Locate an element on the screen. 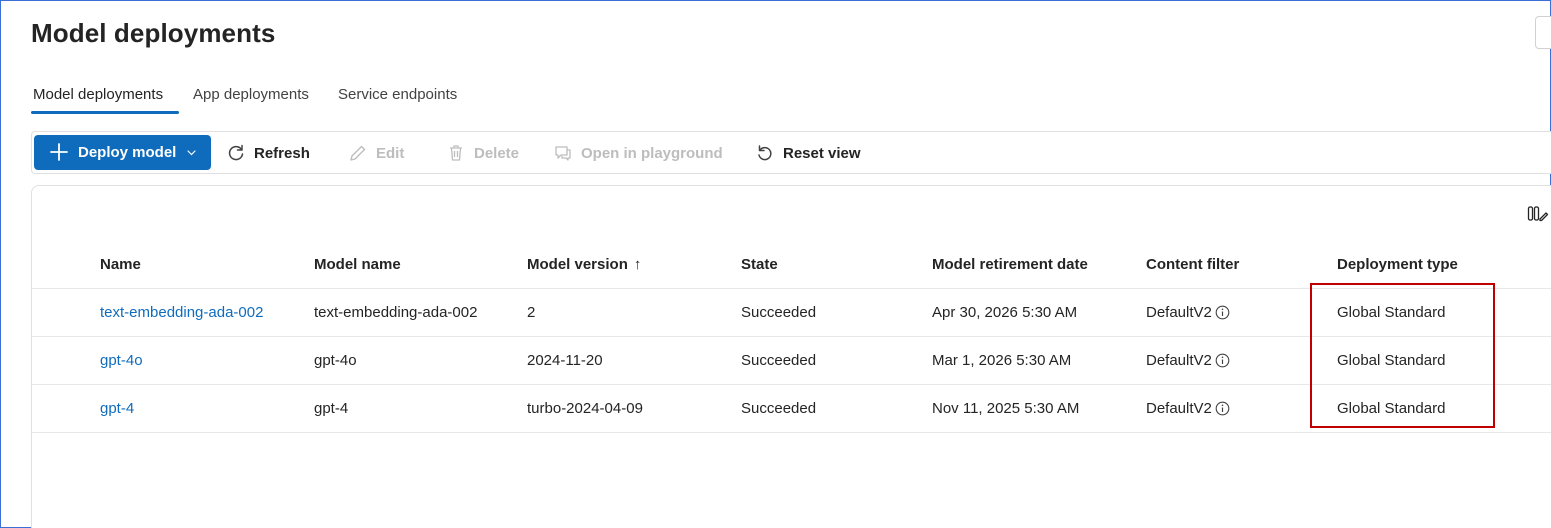 The height and width of the screenshot is (528, 1551). open-in-playground-button: Open in playground is located at coordinates (638, 153).